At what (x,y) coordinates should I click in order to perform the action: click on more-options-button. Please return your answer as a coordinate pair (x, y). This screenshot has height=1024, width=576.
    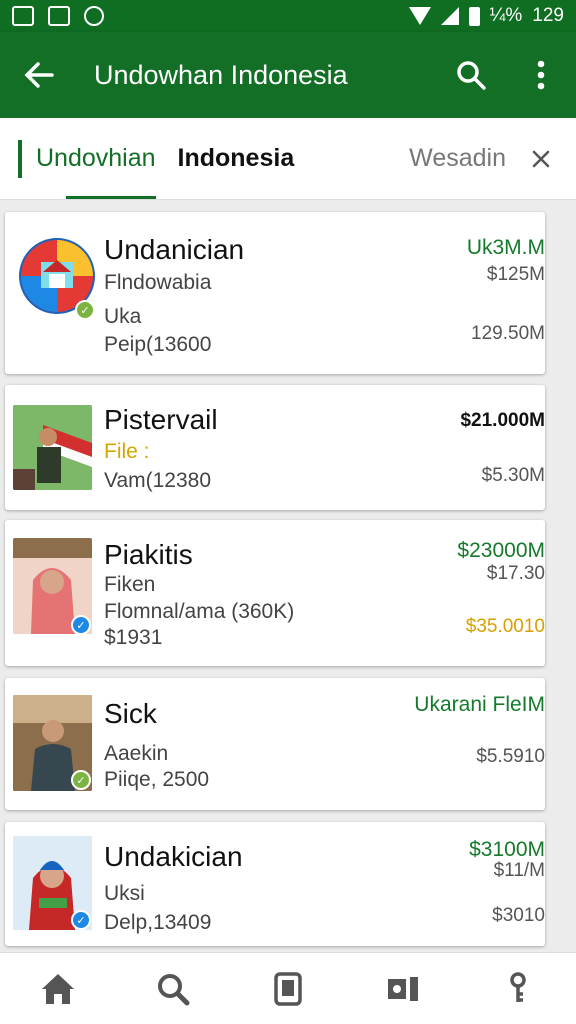
    Looking at the image, I should click on (541, 75).